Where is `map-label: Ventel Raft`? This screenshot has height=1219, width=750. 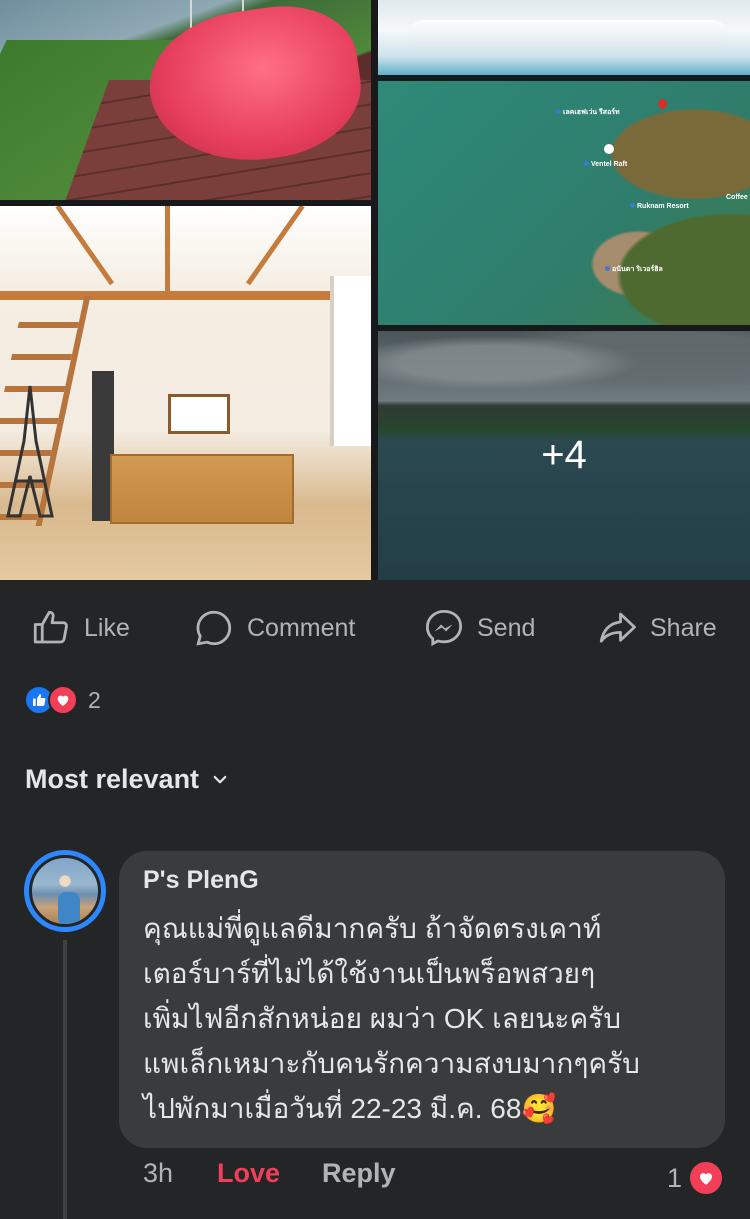
map-label: Ventel Raft is located at coordinates (605, 164).